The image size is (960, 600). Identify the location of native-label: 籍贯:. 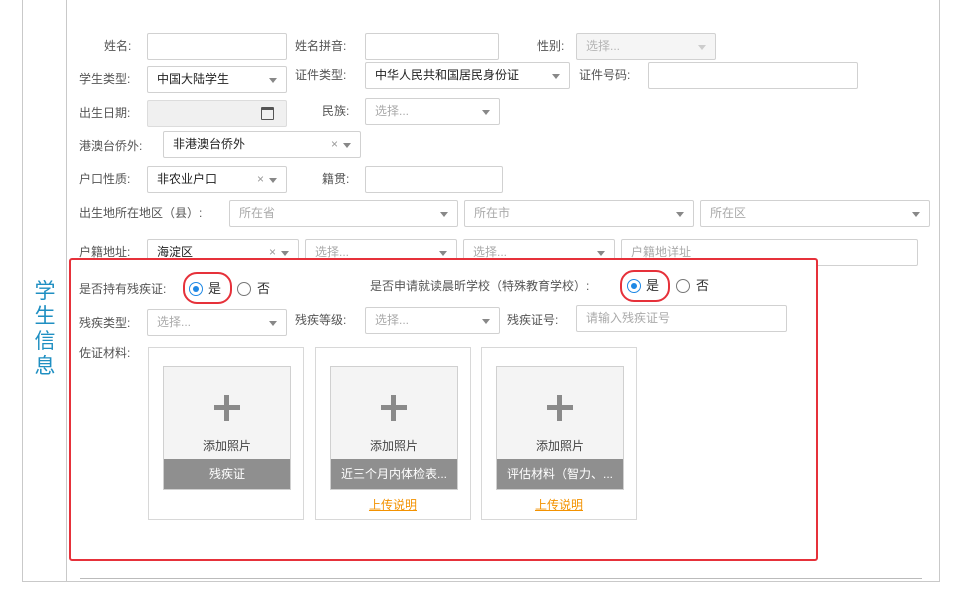
(336, 179).